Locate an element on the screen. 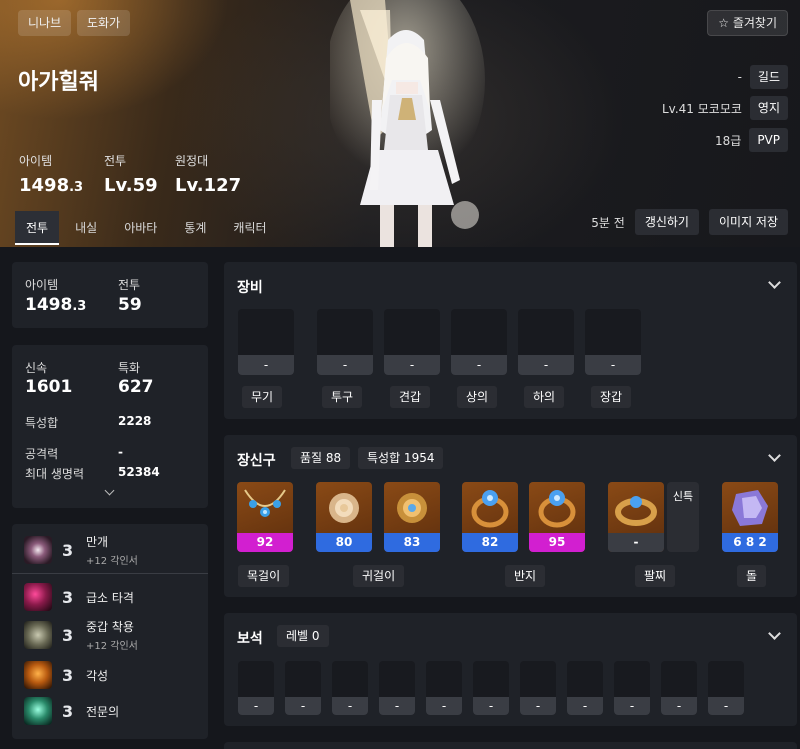  total-value: 2228 is located at coordinates (135, 421).